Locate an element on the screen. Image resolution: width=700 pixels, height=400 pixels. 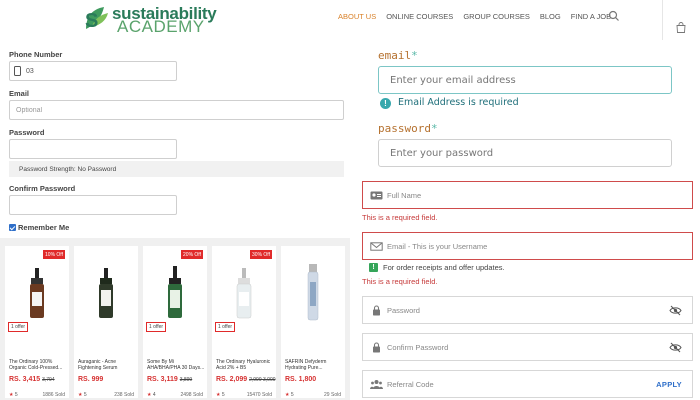
product-title: The Ordinary Hyaluronic Acid 2% + B5 is located at coordinates (243, 365).